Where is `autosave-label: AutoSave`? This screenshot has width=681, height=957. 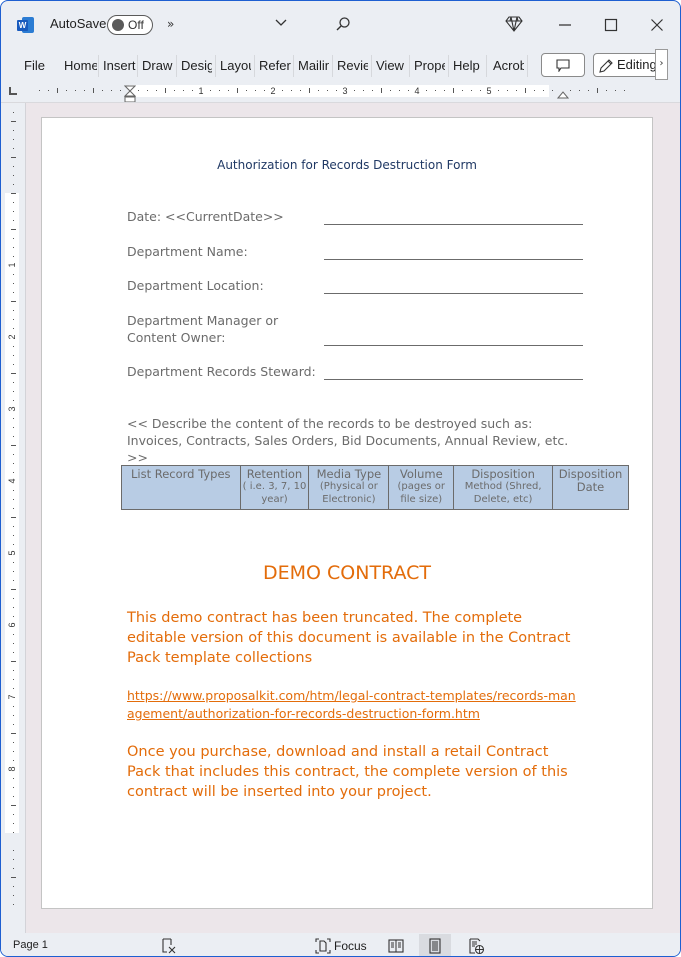 autosave-label: AutoSave is located at coordinates (78, 23).